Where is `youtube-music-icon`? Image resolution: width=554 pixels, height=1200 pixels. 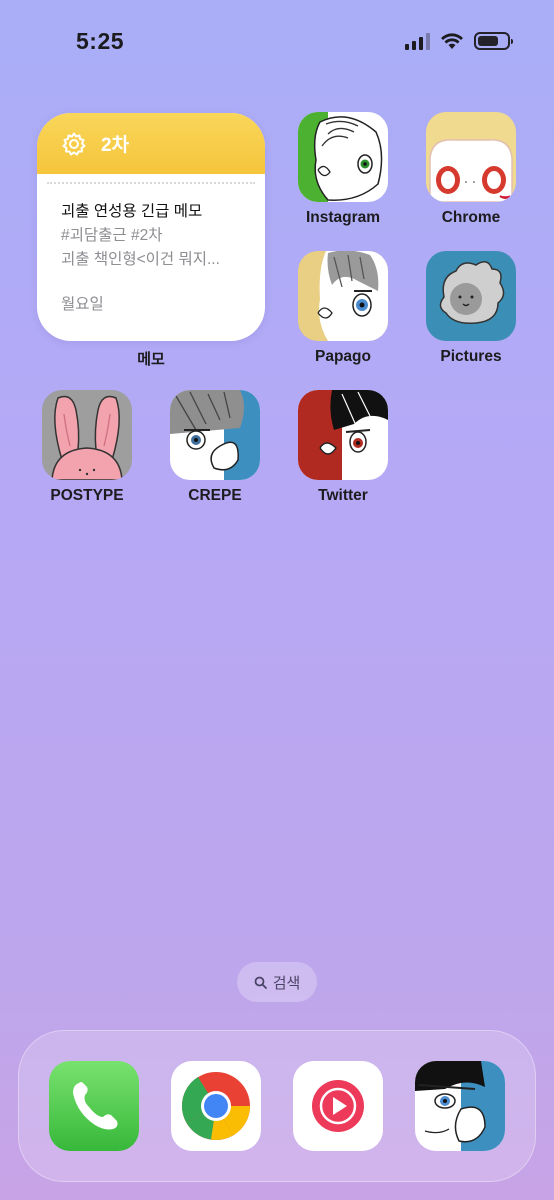
youtube-music-icon is located at coordinates (338, 1106).